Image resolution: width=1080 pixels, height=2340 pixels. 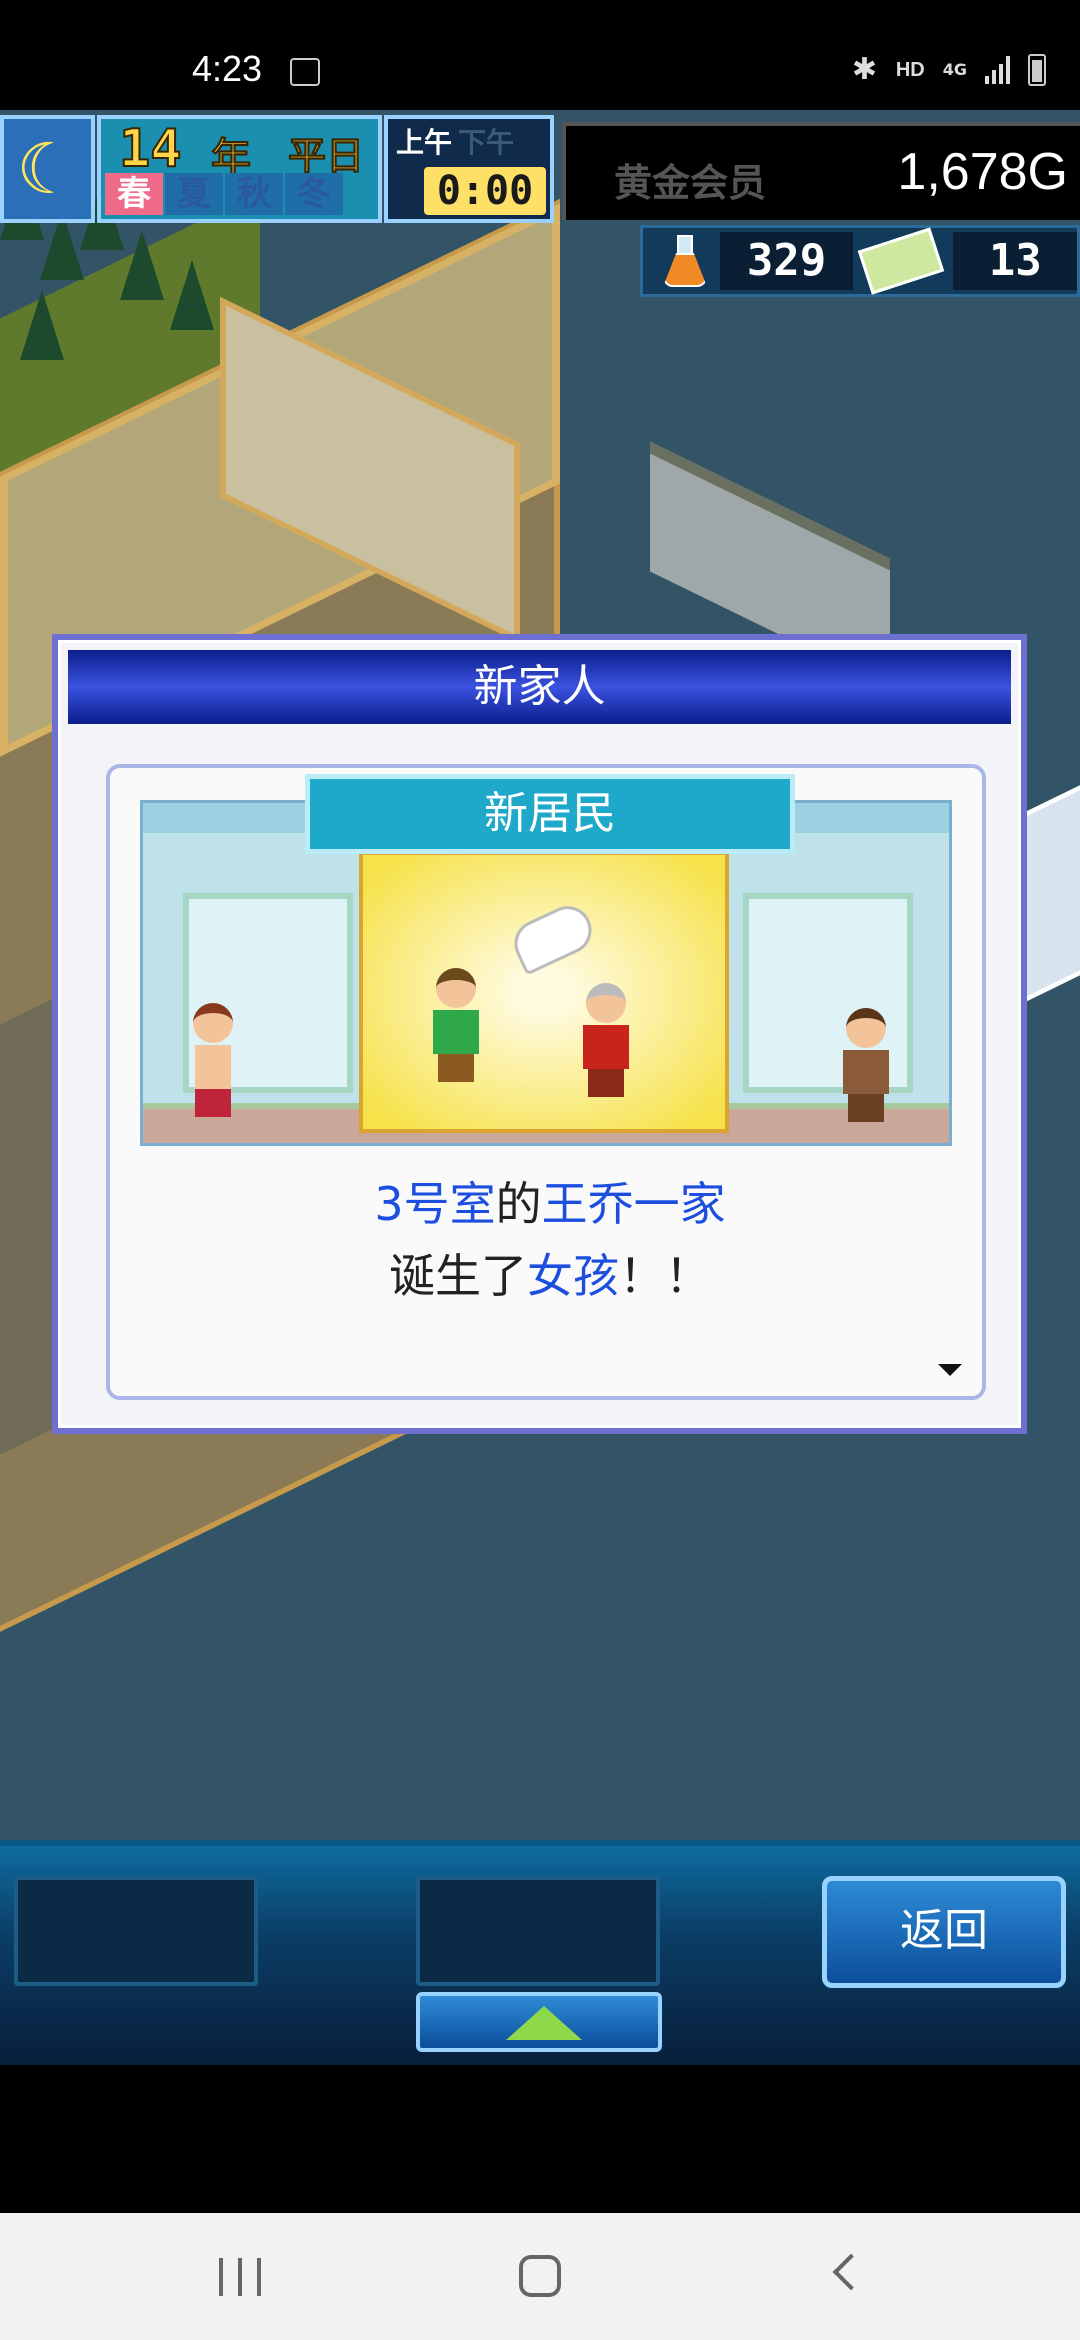 I want to click on message-line-1: 3号室的王乔一家, so click(x=550, y=1204).